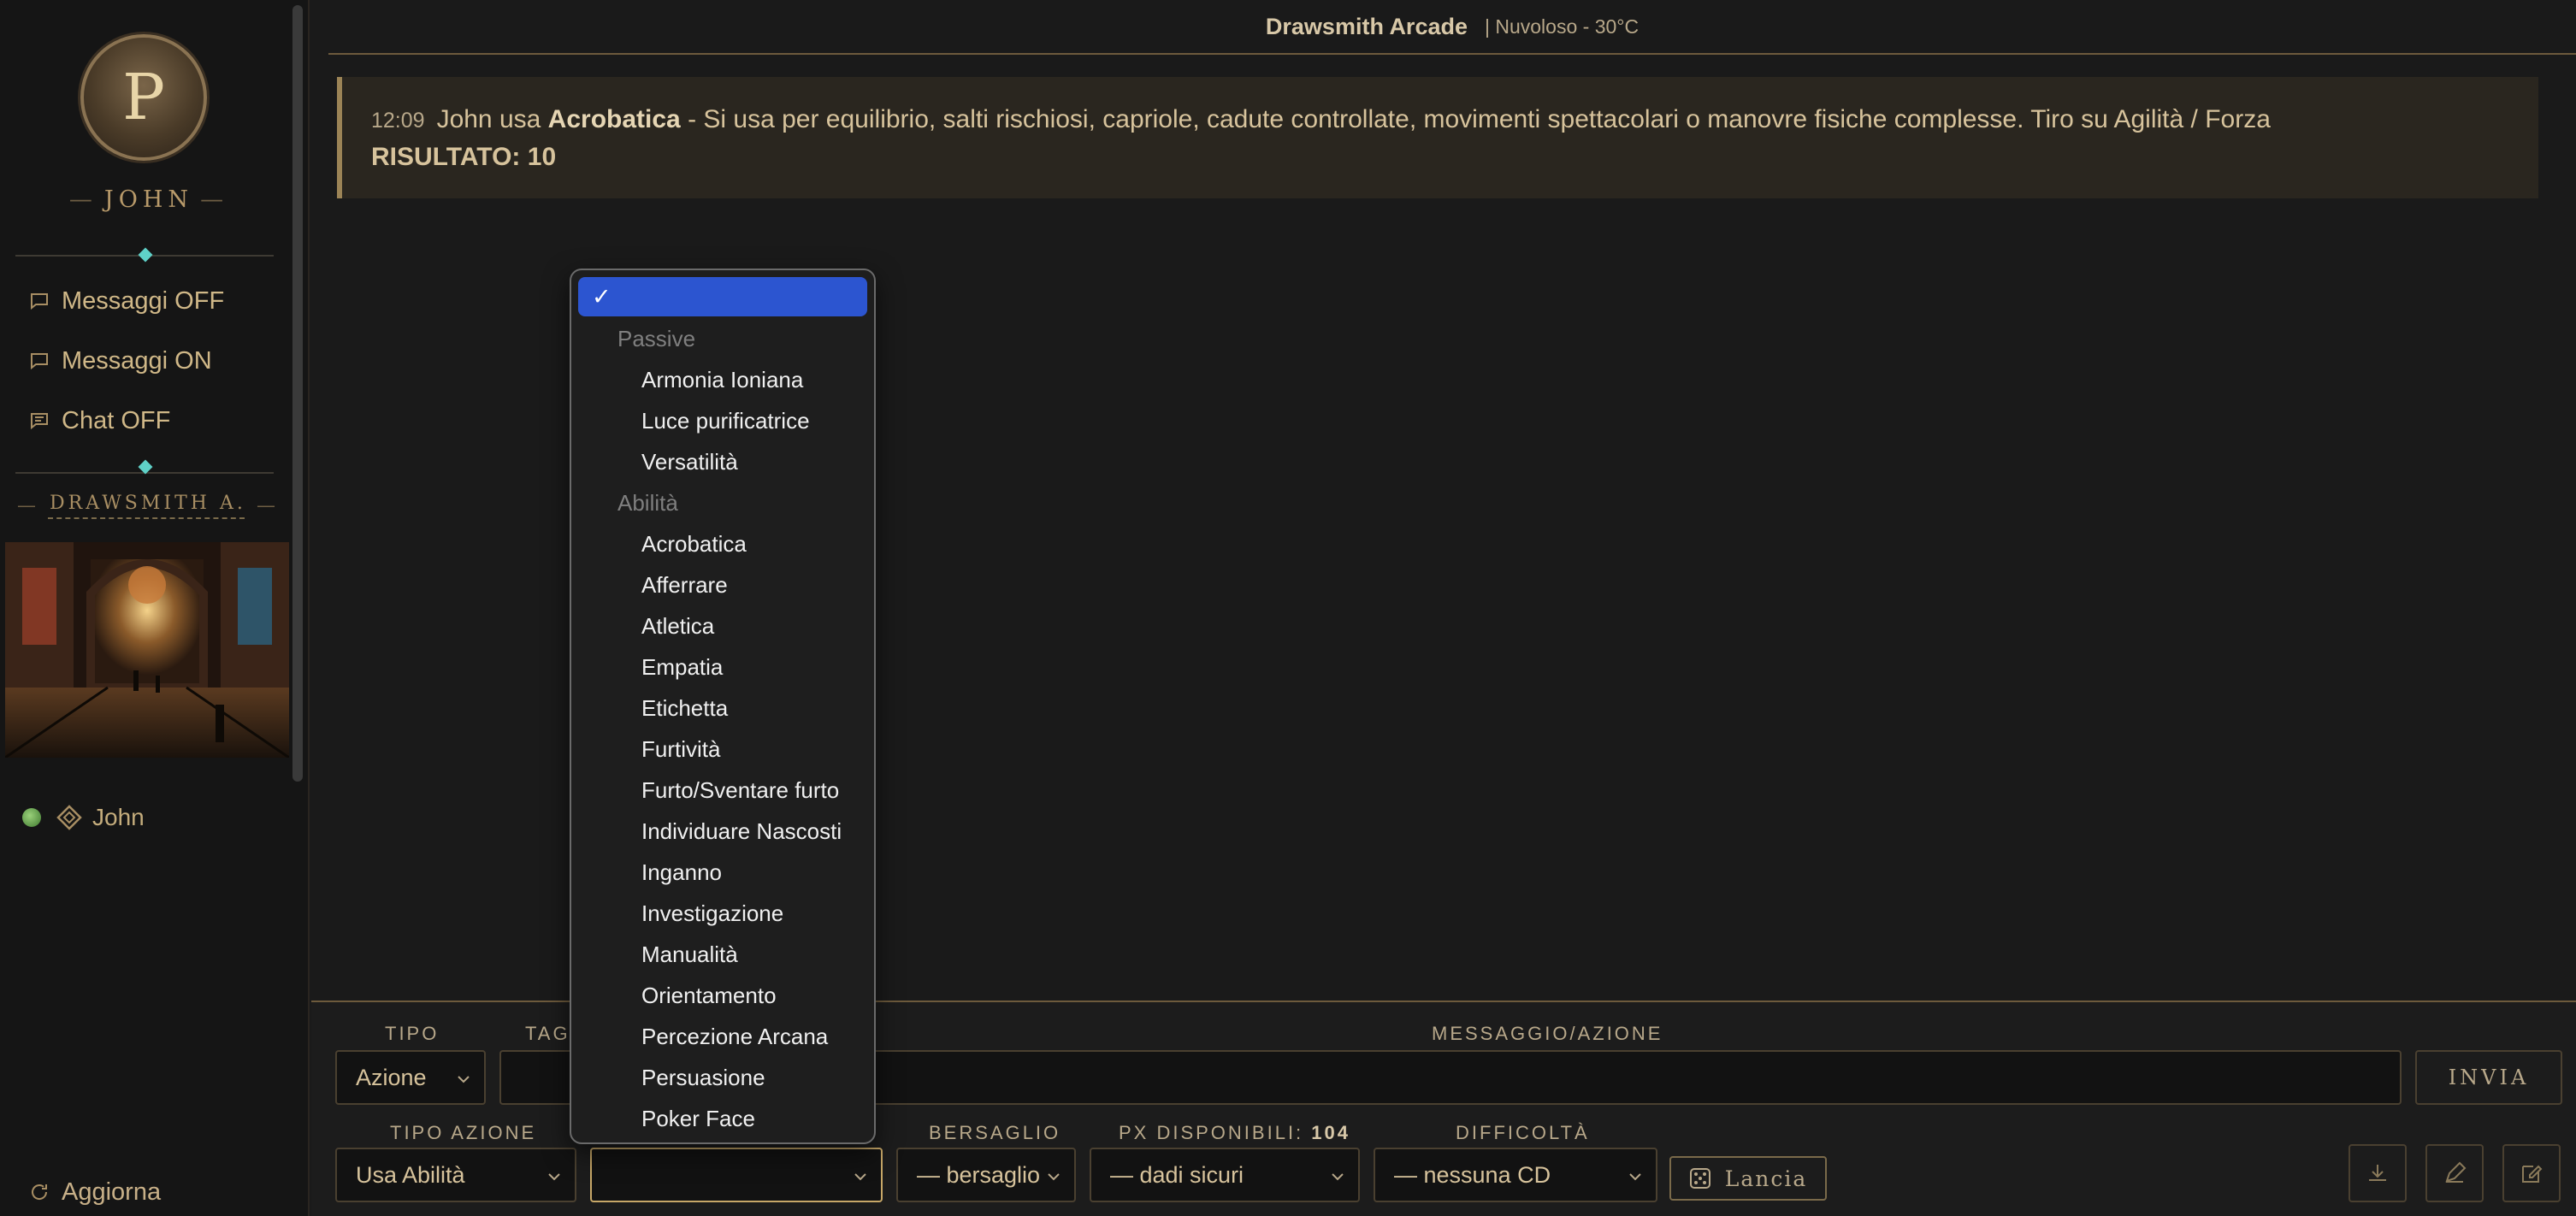 Image resolution: width=2576 pixels, height=1216 pixels. What do you see at coordinates (722, 913) in the screenshot?
I see `dropdown-option: Investigazione` at bounding box center [722, 913].